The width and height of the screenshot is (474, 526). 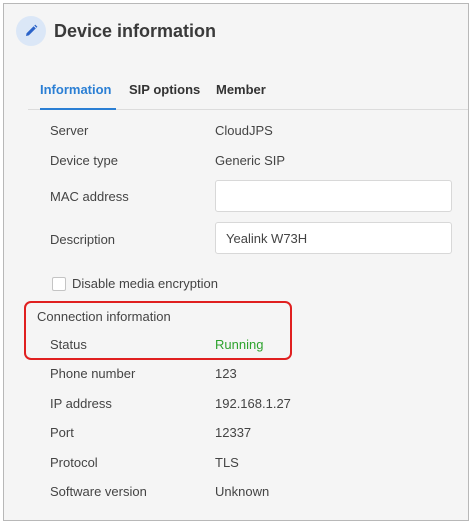 What do you see at coordinates (135, 31) in the screenshot?
I see `page-title: Device information` at bounding box center [135, 31].